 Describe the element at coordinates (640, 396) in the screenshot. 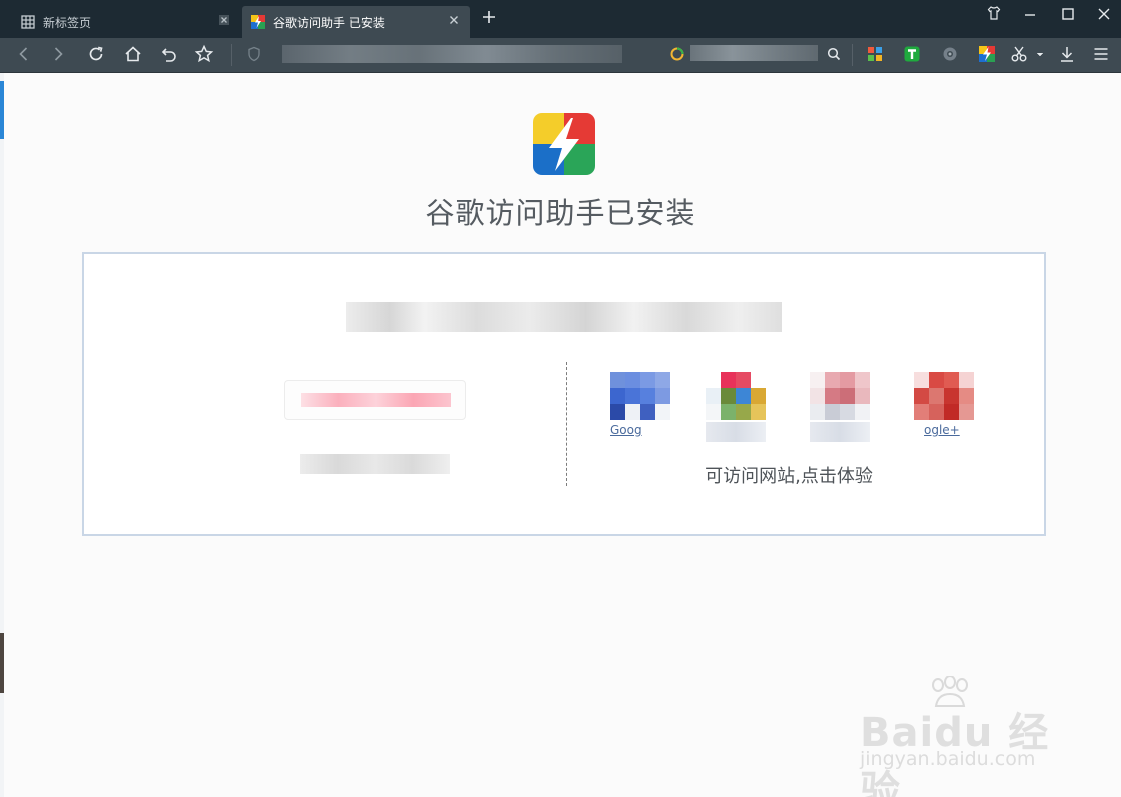

I see `google-site-icon` at that location.